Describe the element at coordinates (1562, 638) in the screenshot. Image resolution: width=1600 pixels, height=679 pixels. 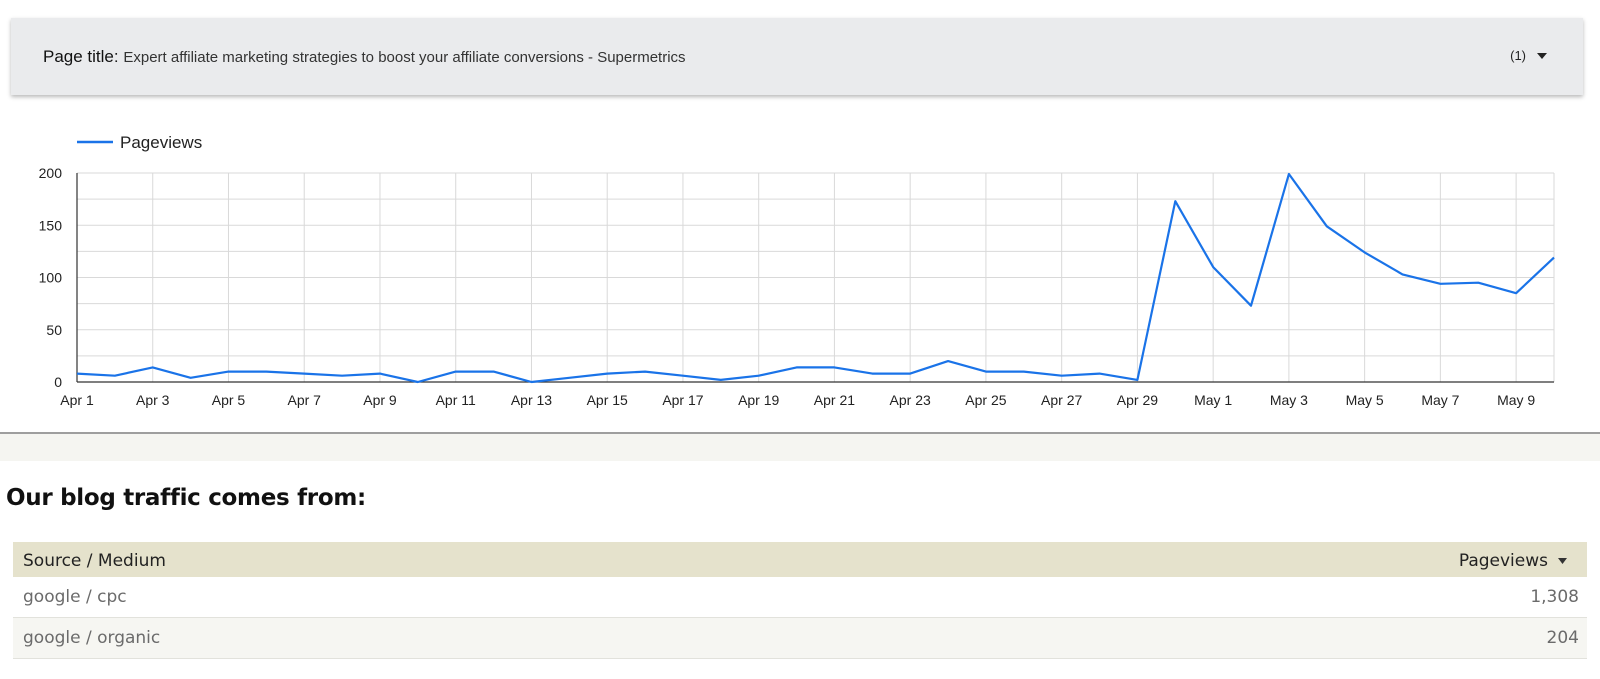
I see `cell-pageviews: 204` at that location.